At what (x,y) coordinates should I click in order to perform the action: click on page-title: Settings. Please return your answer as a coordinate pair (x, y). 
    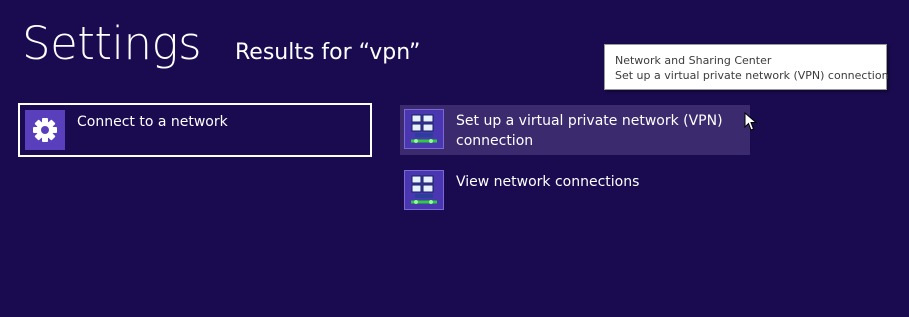
    Looking at the image, I should click on (112, 43).